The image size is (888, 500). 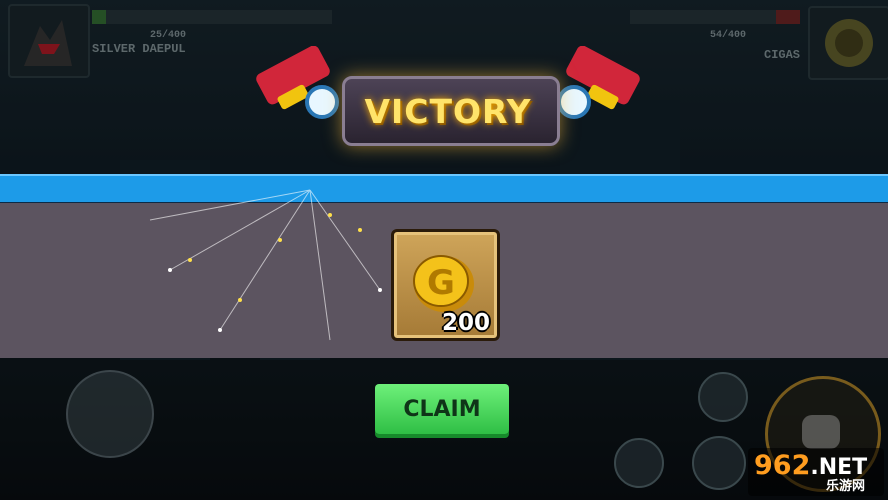 I want to click on claim-button: CLAIM, so click(x=442, y=409).